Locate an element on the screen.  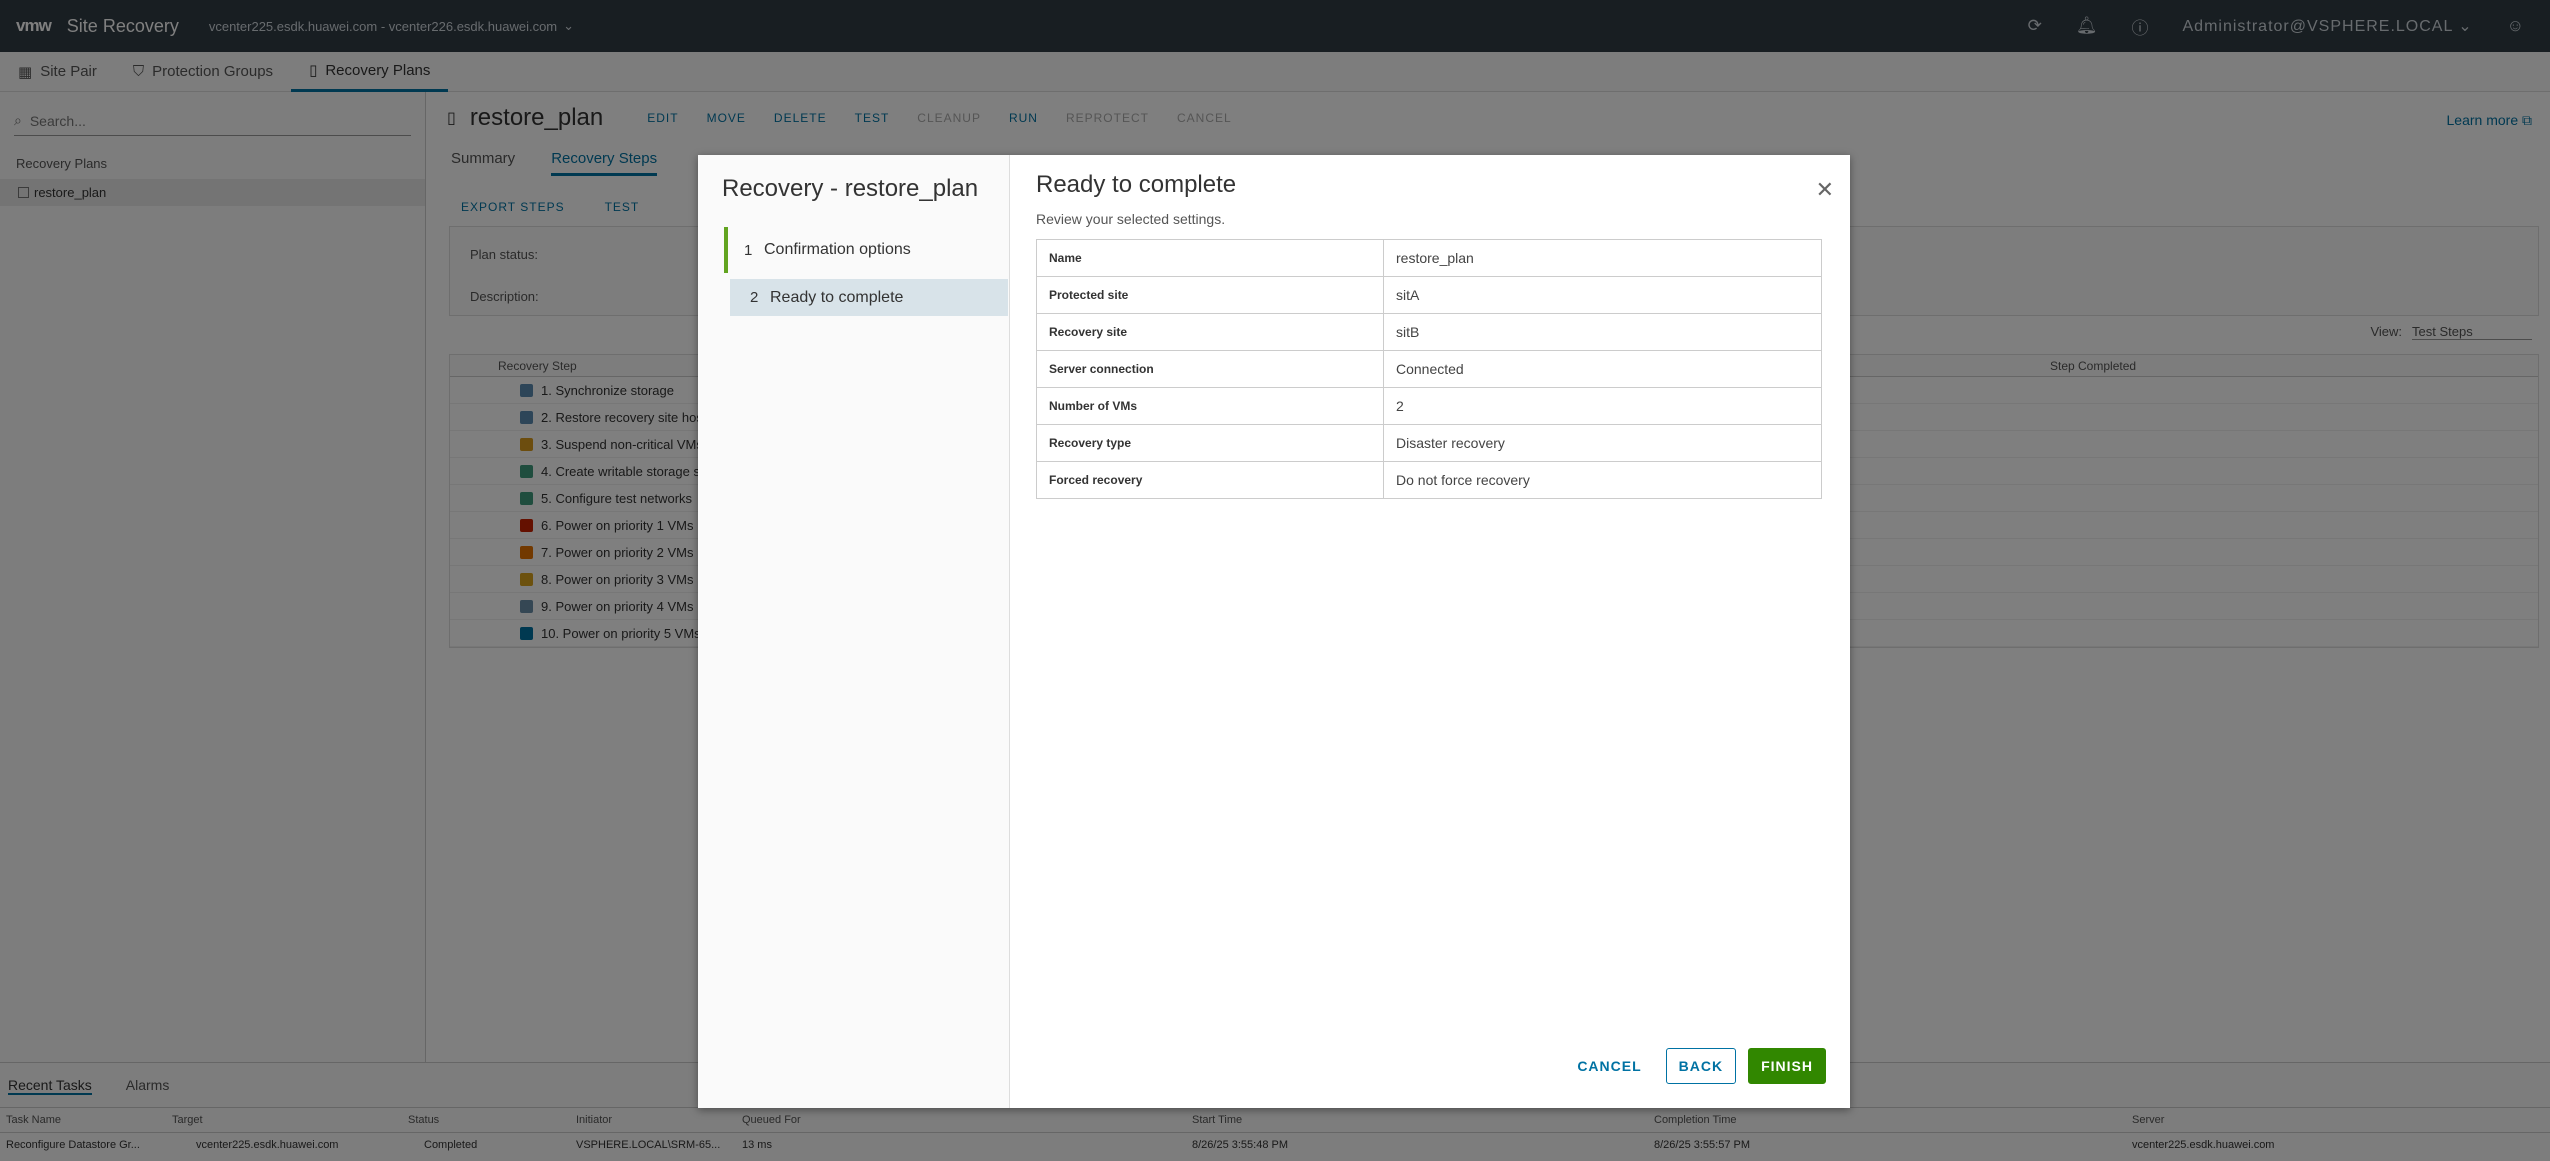
summary-row: Server connection Connected is located at coordinates (1429, 369).